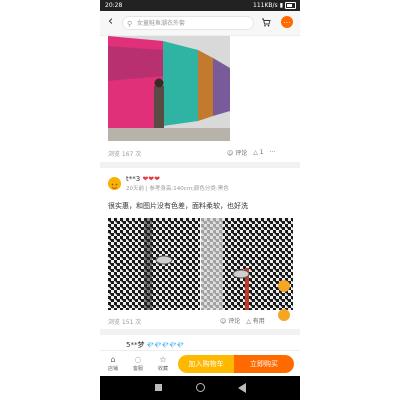  I want to click on review3-username: 5**梦, so click(135, 345).